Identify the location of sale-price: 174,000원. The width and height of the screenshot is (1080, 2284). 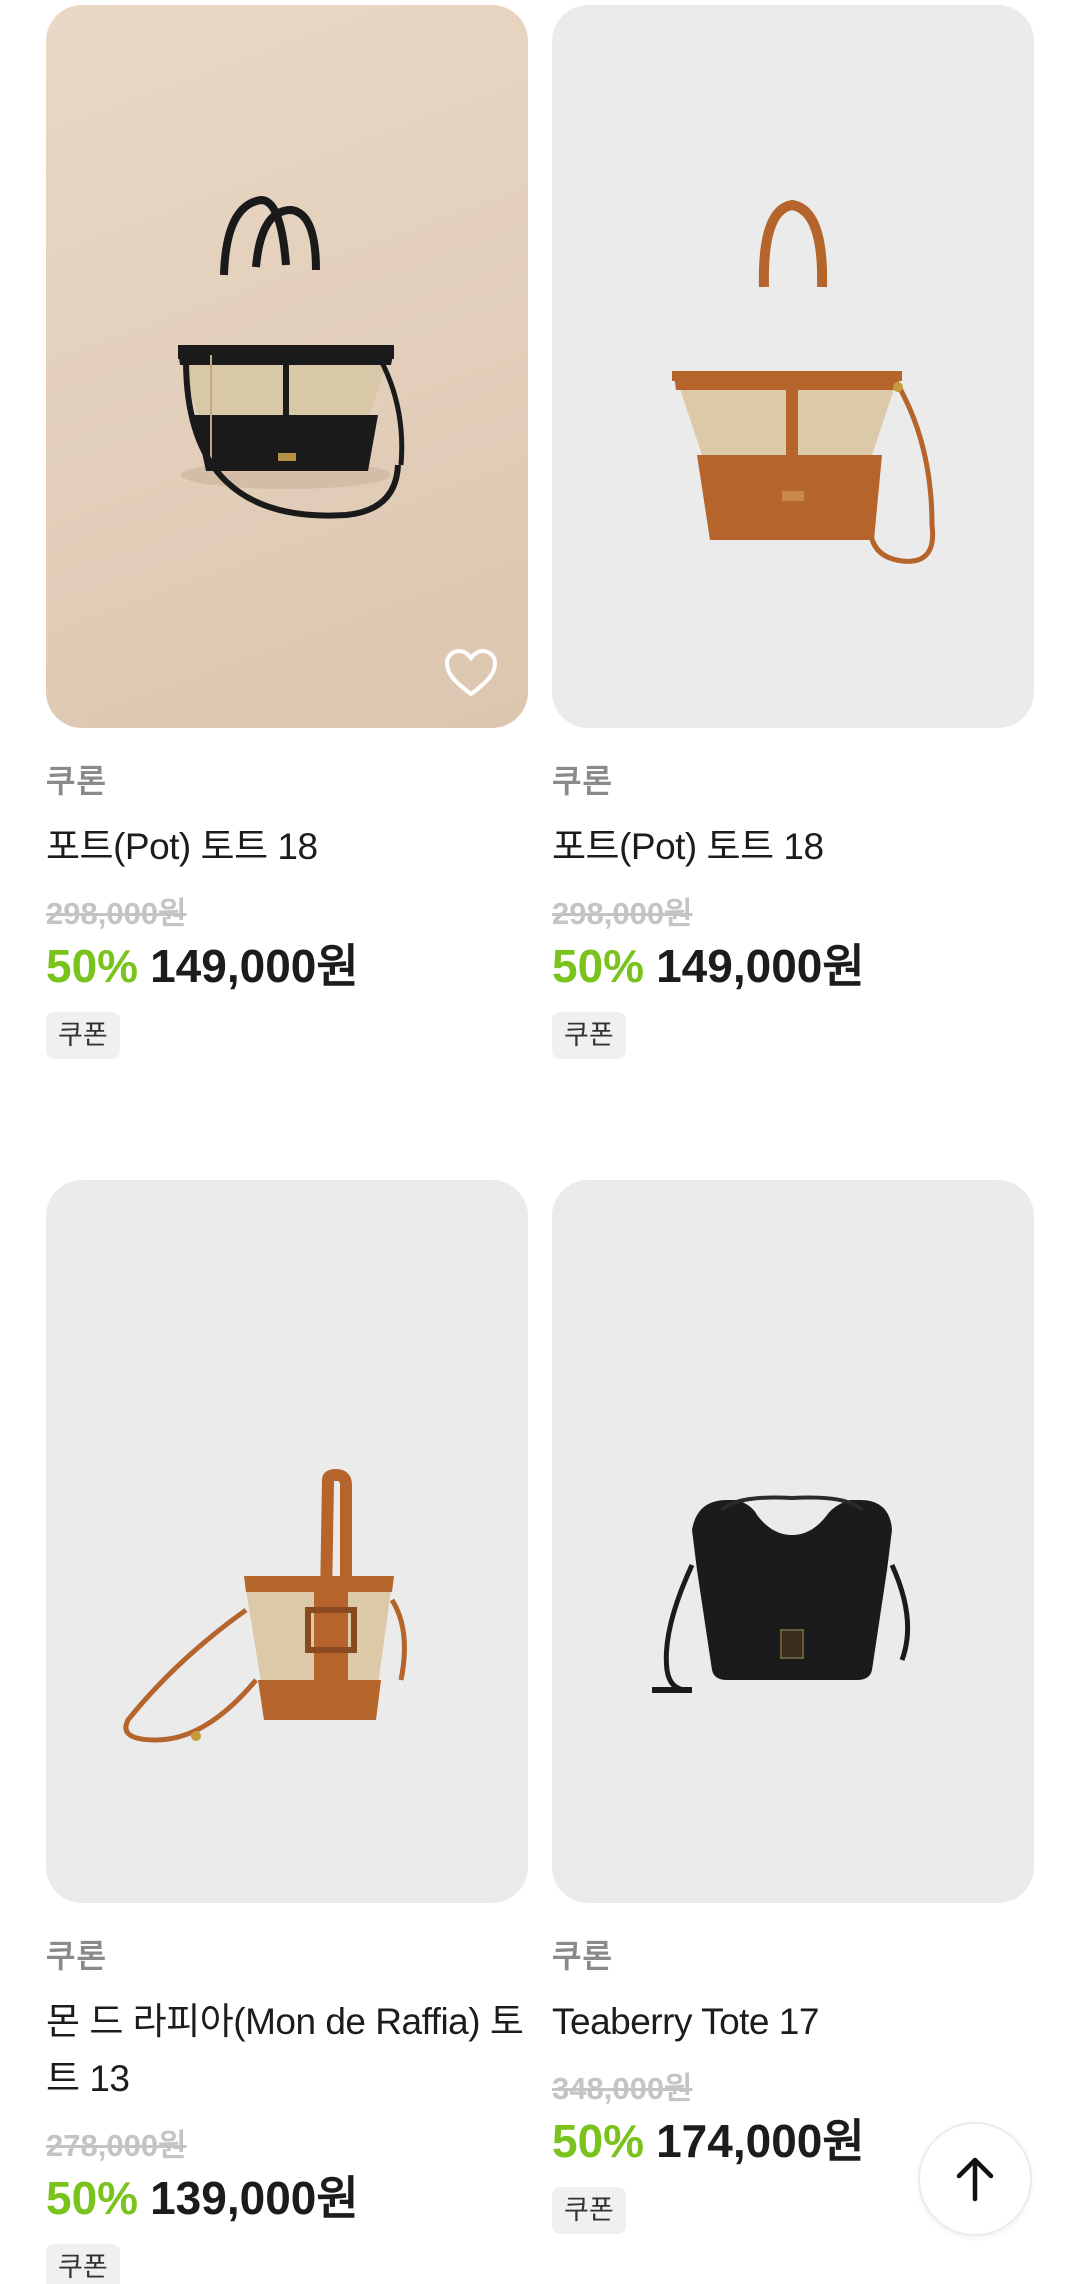
(760, 2140).